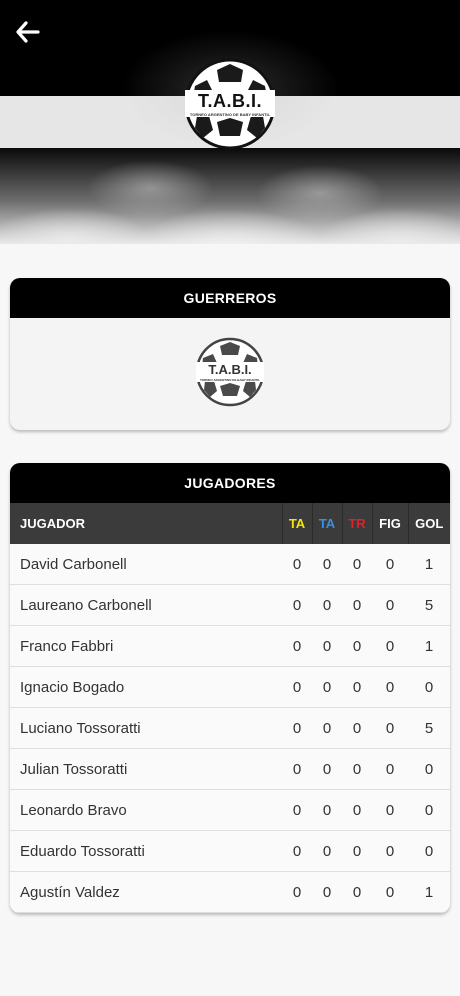  I want to click on player-name: David Carbonell, so click(146, 564).